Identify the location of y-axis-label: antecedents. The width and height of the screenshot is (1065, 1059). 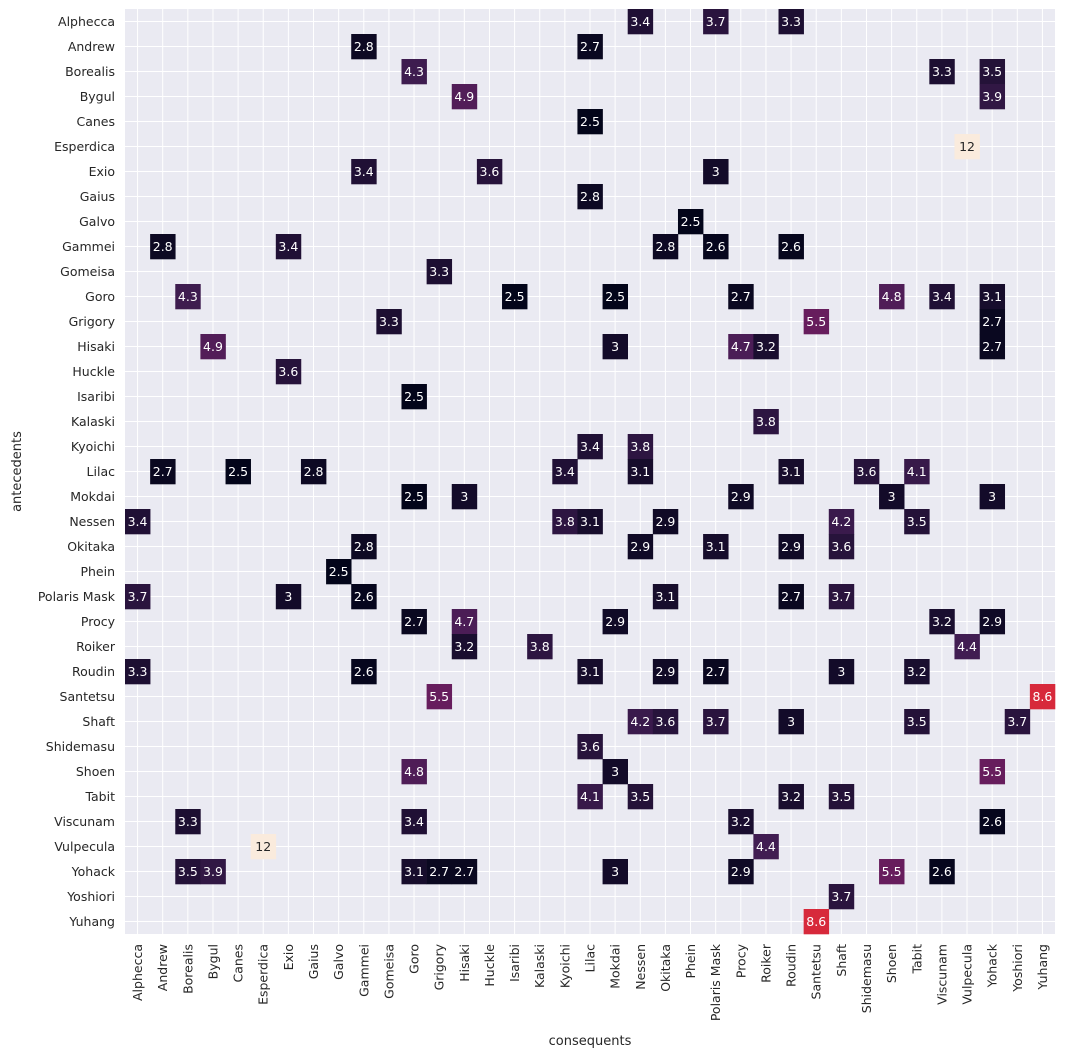
(17, 471).